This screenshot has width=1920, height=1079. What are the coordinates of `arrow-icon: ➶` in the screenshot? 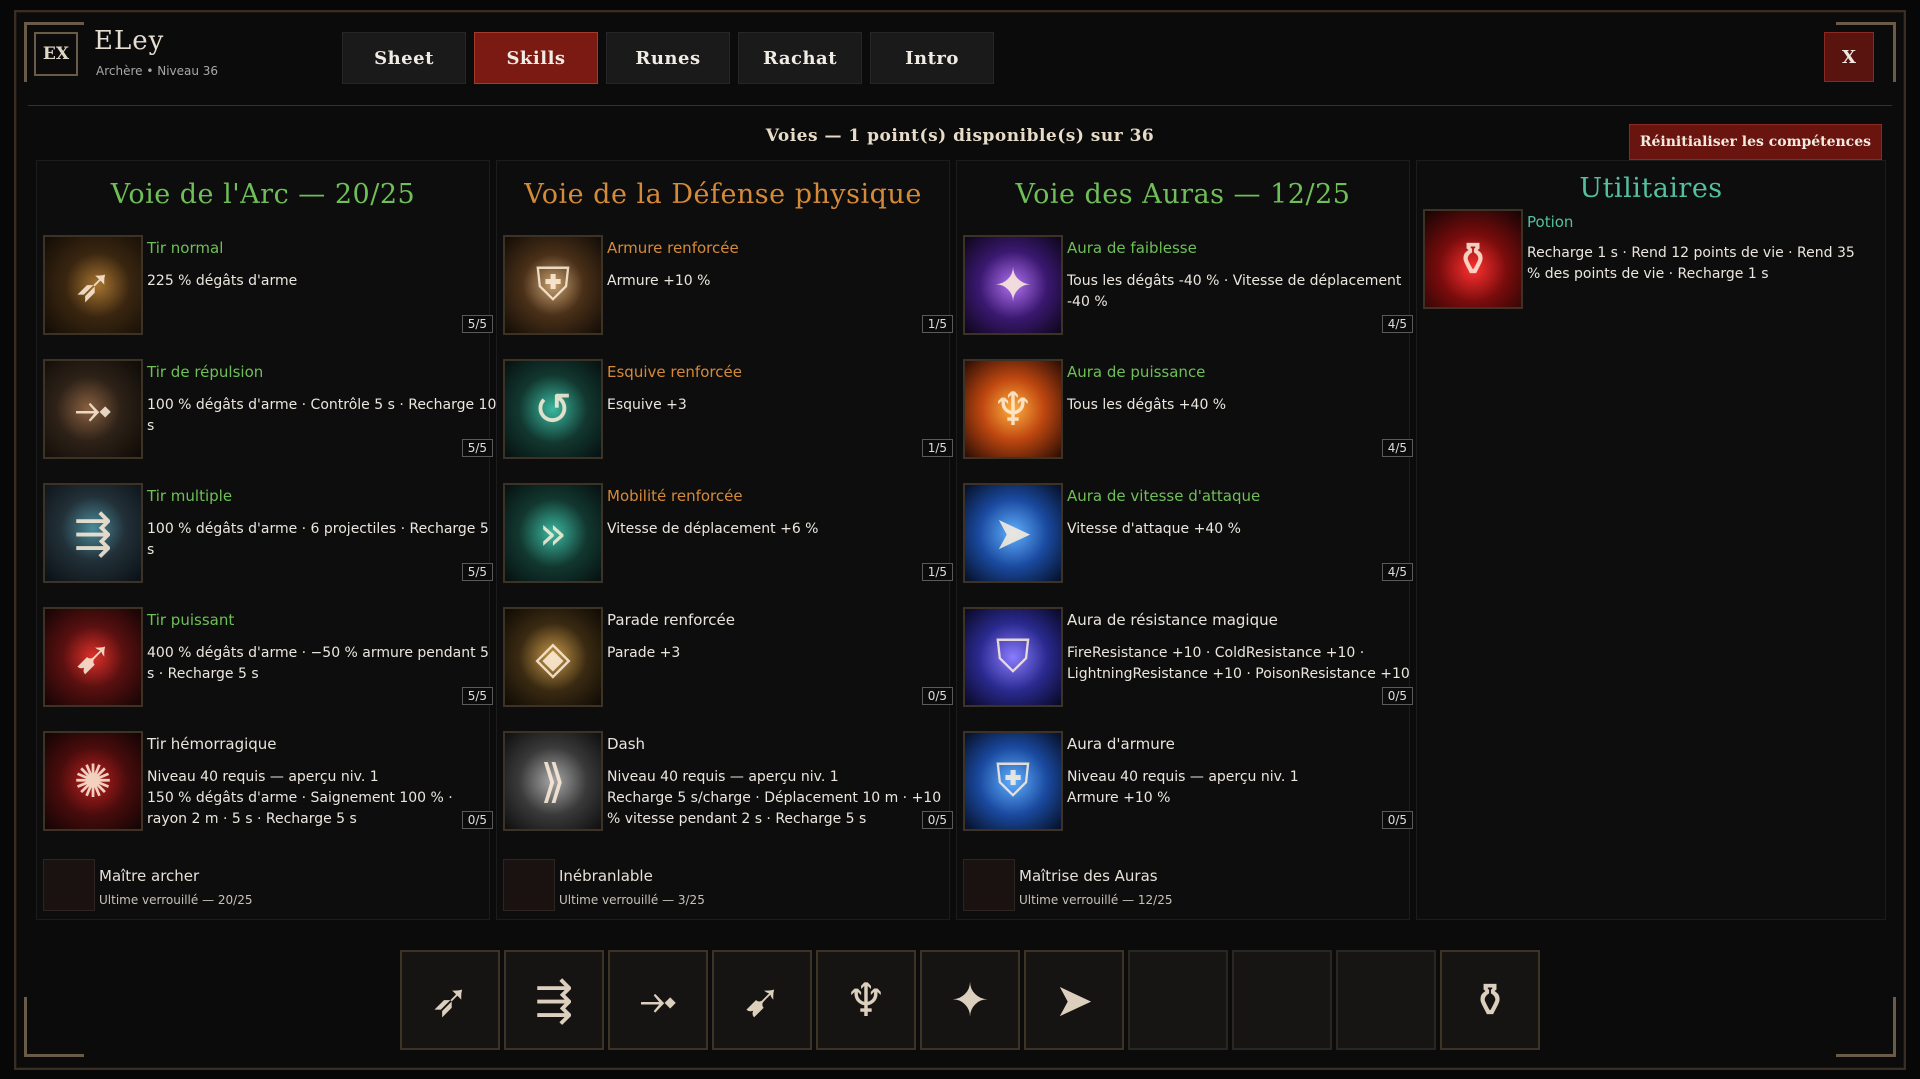 It's located at (93, 285).